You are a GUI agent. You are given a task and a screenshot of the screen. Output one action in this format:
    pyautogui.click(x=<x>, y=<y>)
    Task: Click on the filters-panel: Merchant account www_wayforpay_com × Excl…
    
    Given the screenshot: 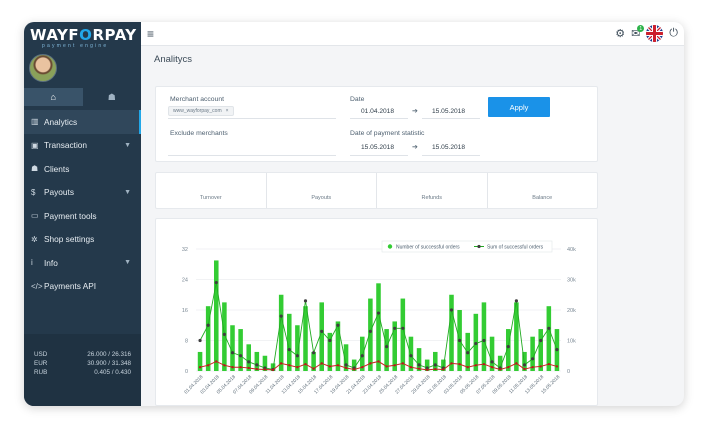 What is the action you would take?
    pyautogui.click(x=376, y=124)
    